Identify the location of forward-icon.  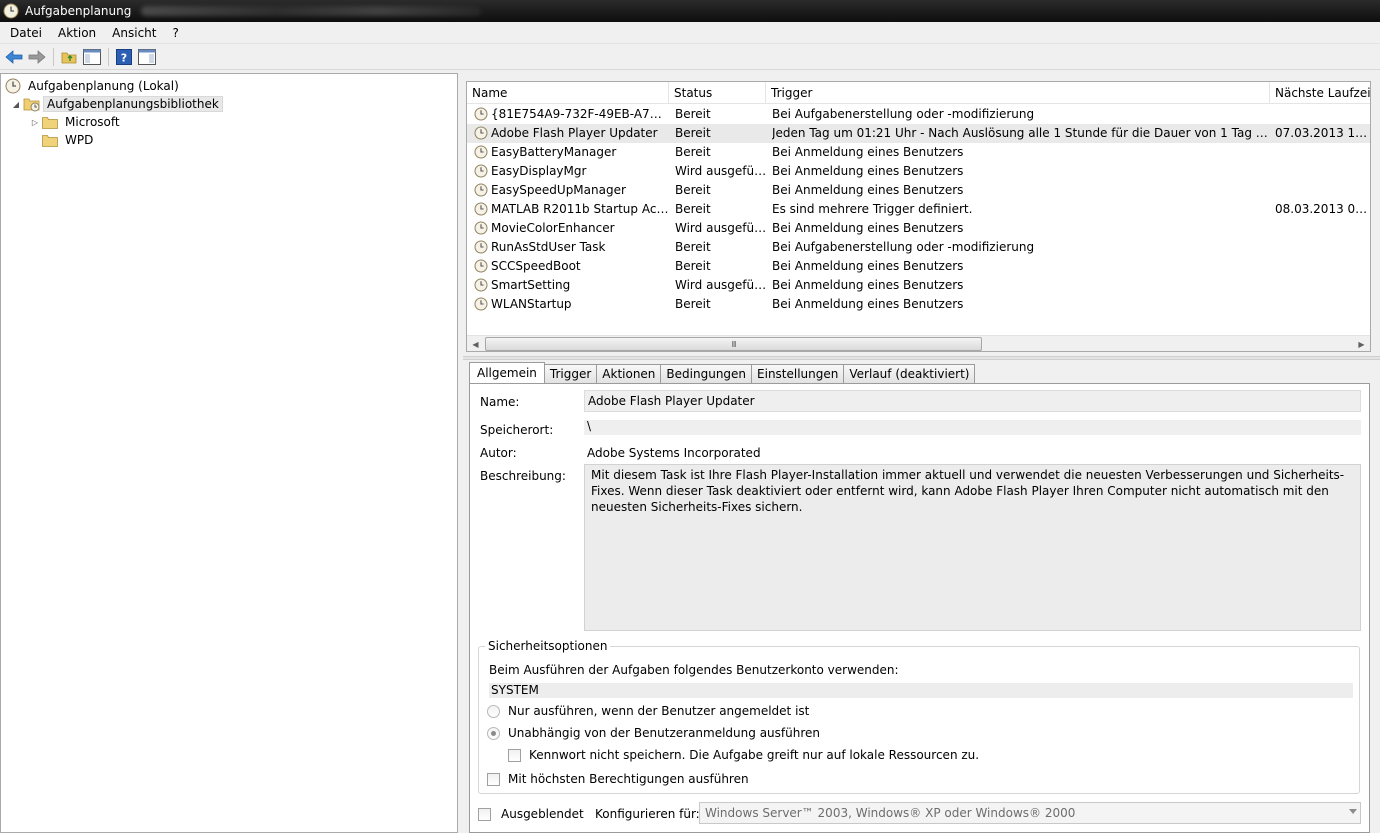
(37, 56).